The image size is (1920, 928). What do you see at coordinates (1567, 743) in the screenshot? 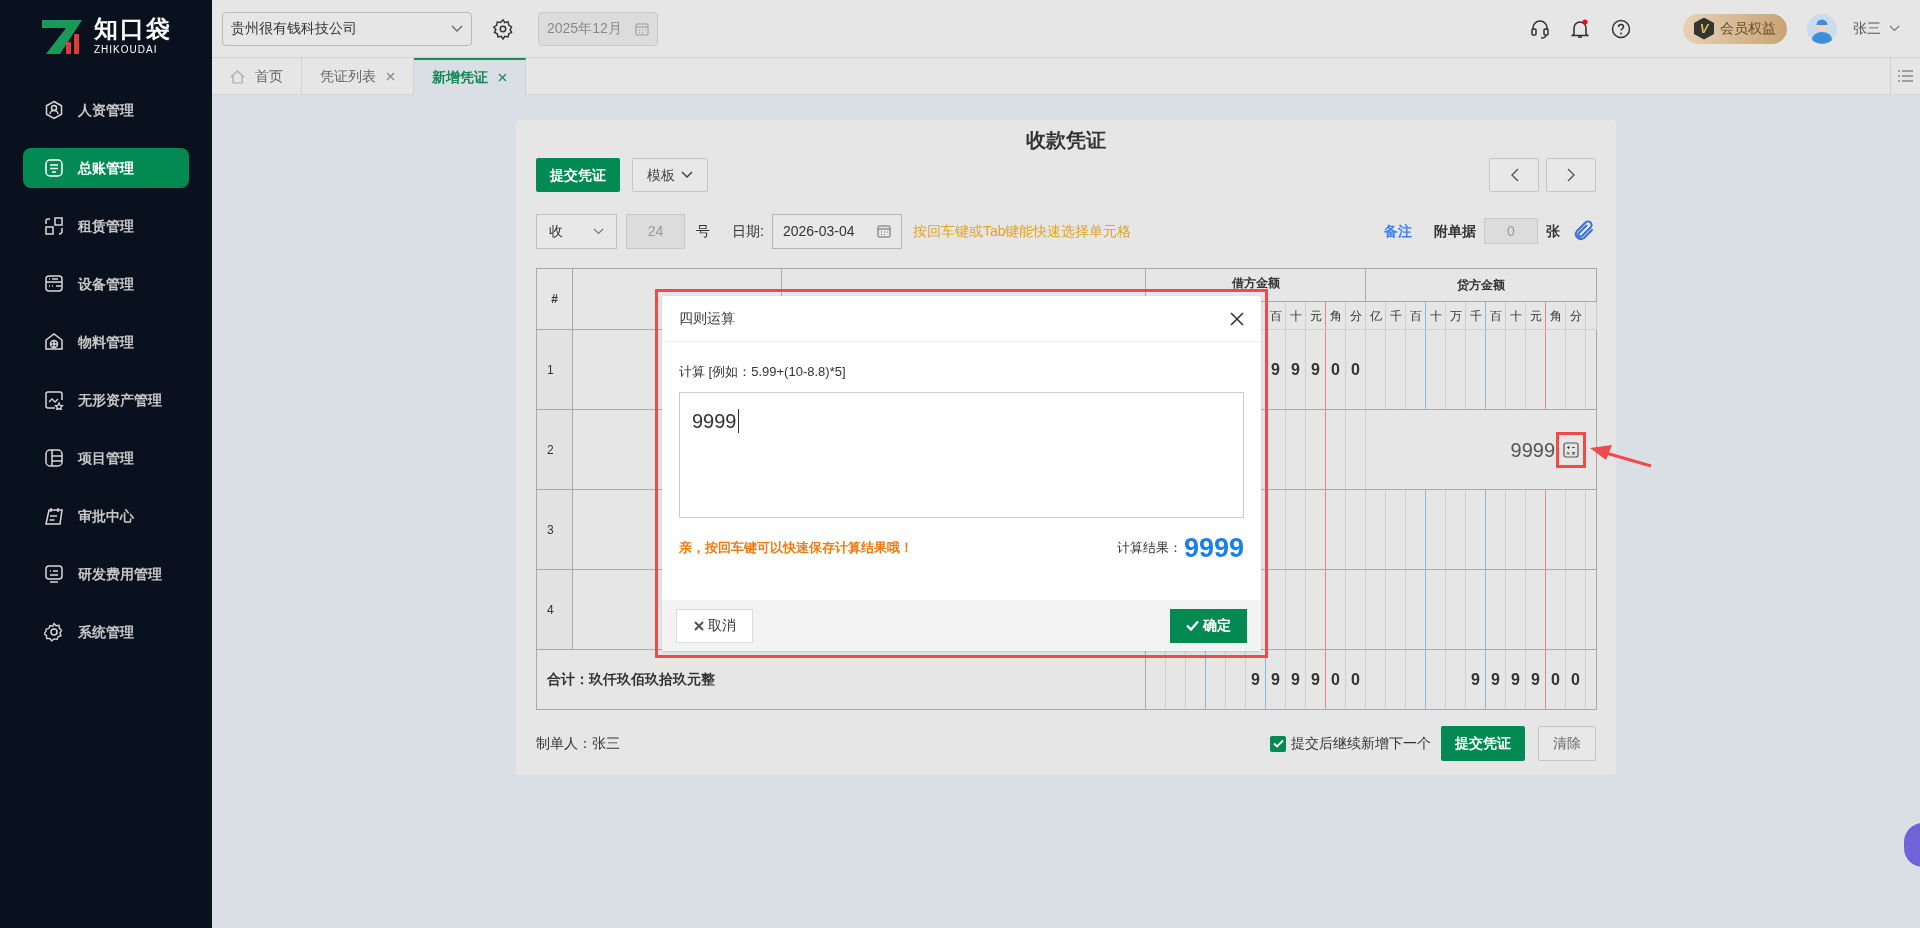
I see `clear-button: 清除` at bounding box center [1567, 743].